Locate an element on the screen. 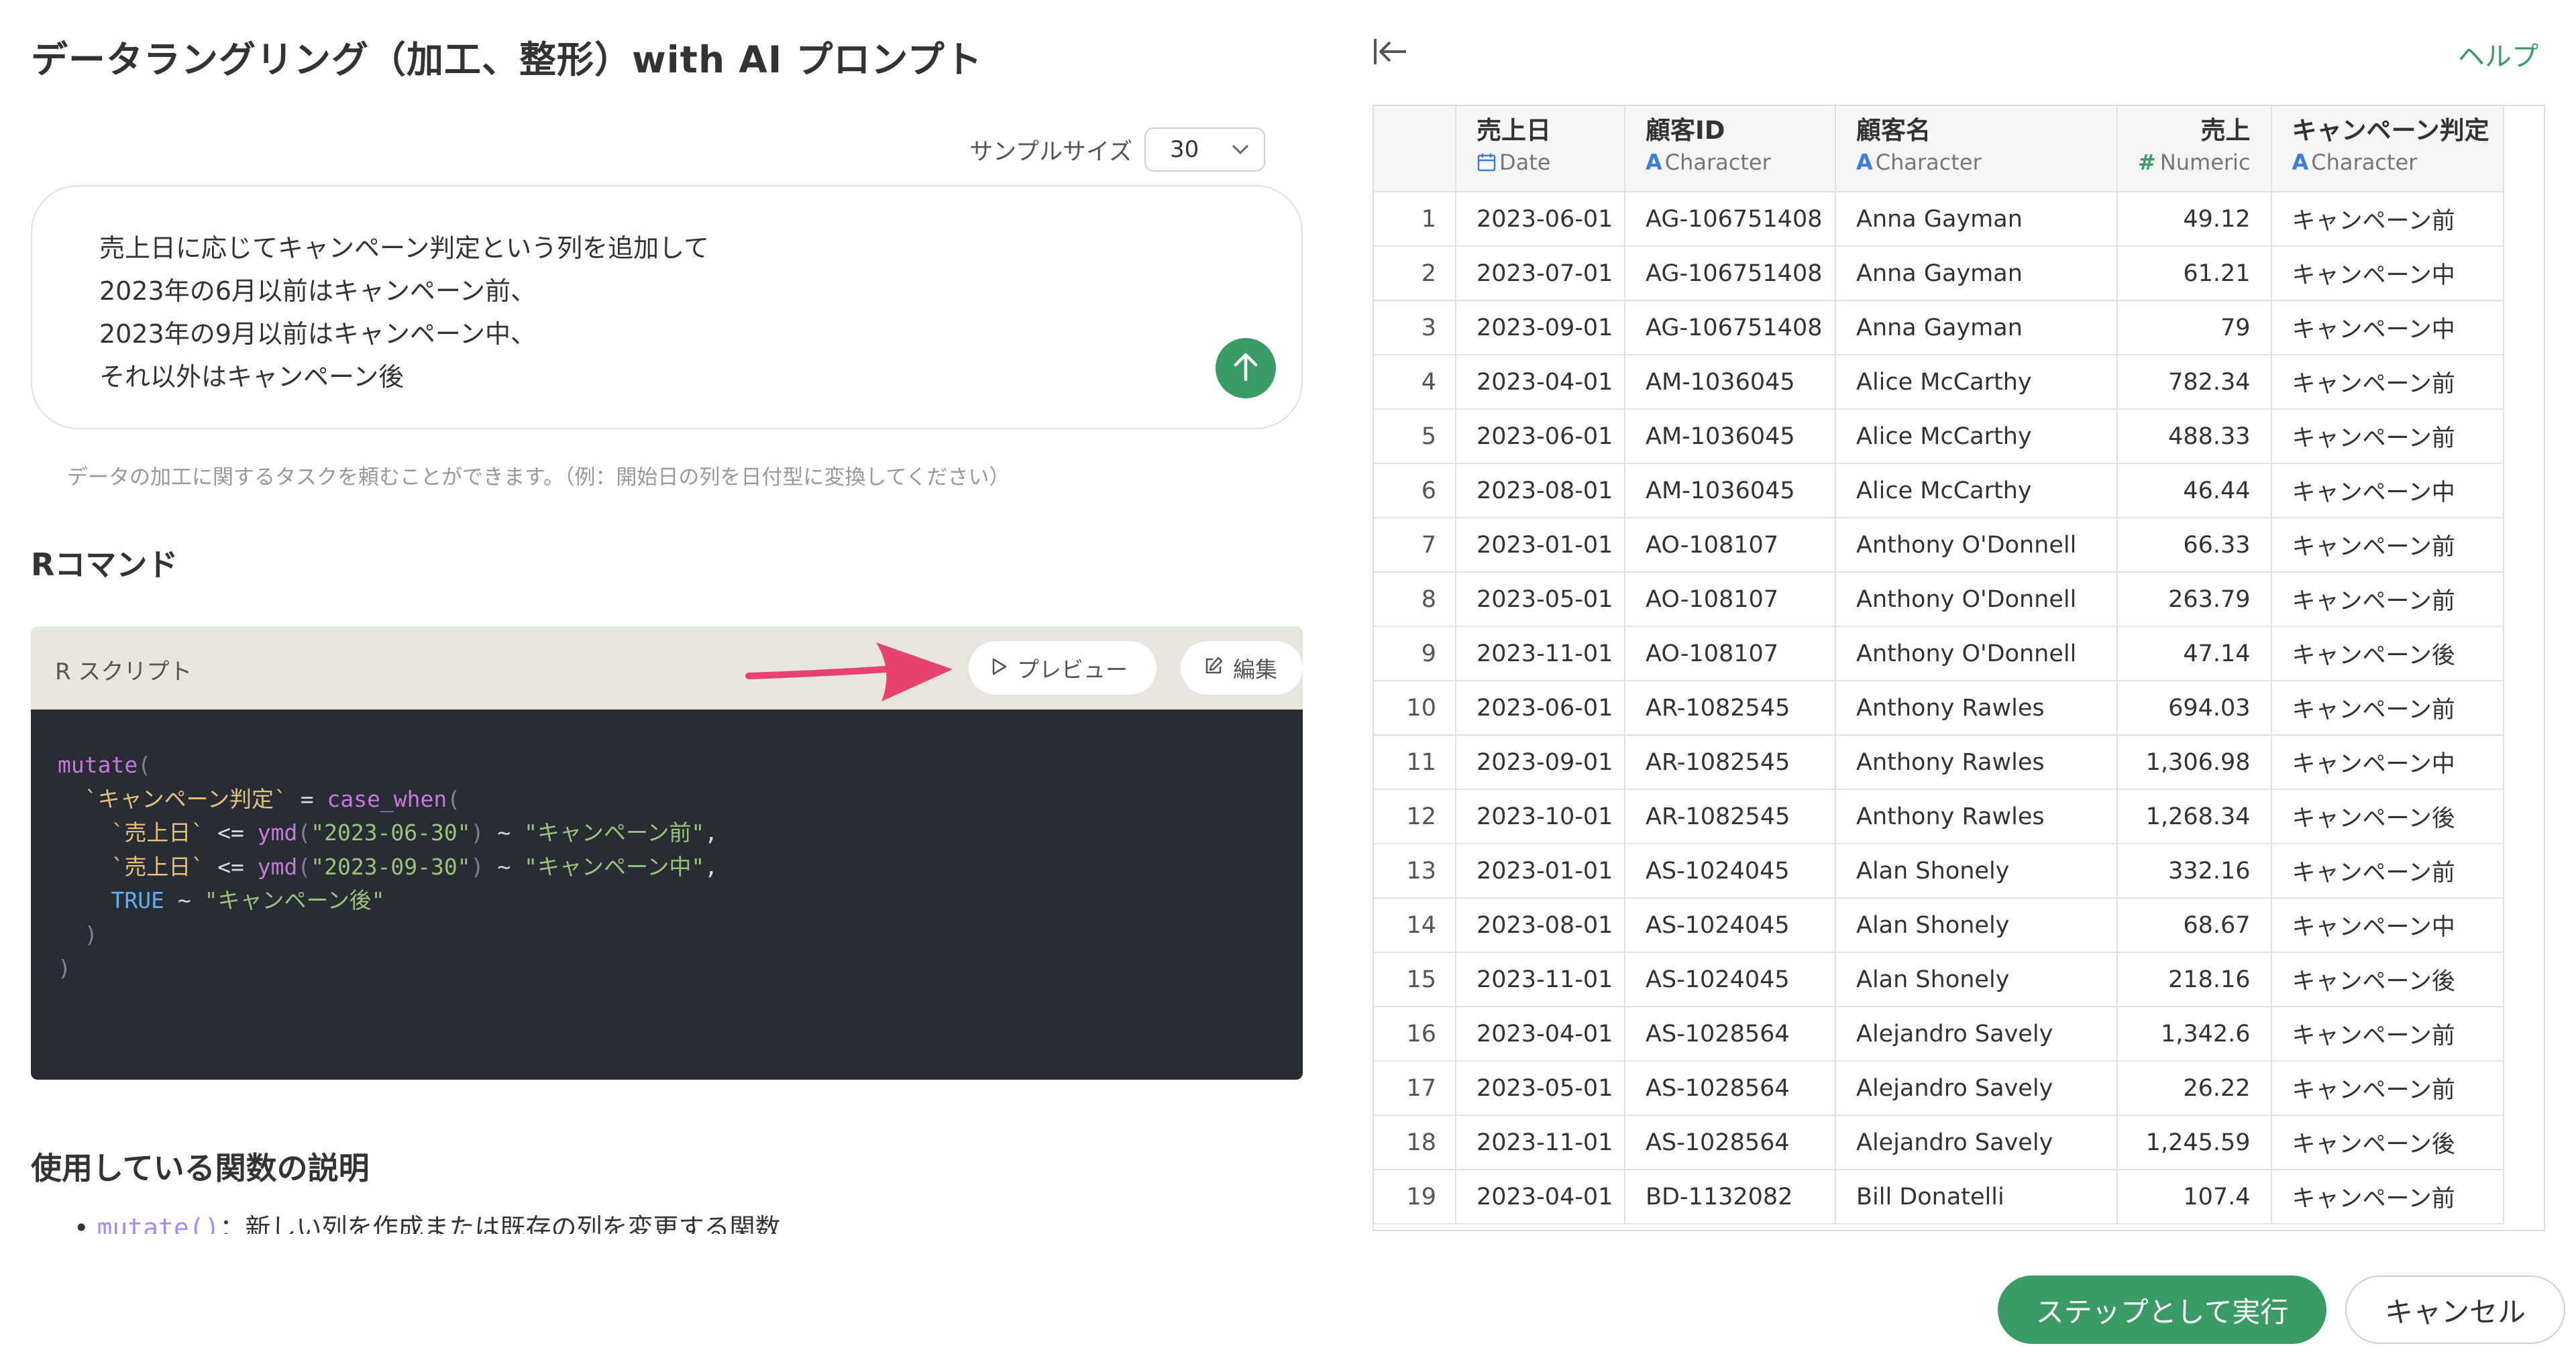  cell-customer-name: Alejandro Savely is located at coordinates (1976, 1034).